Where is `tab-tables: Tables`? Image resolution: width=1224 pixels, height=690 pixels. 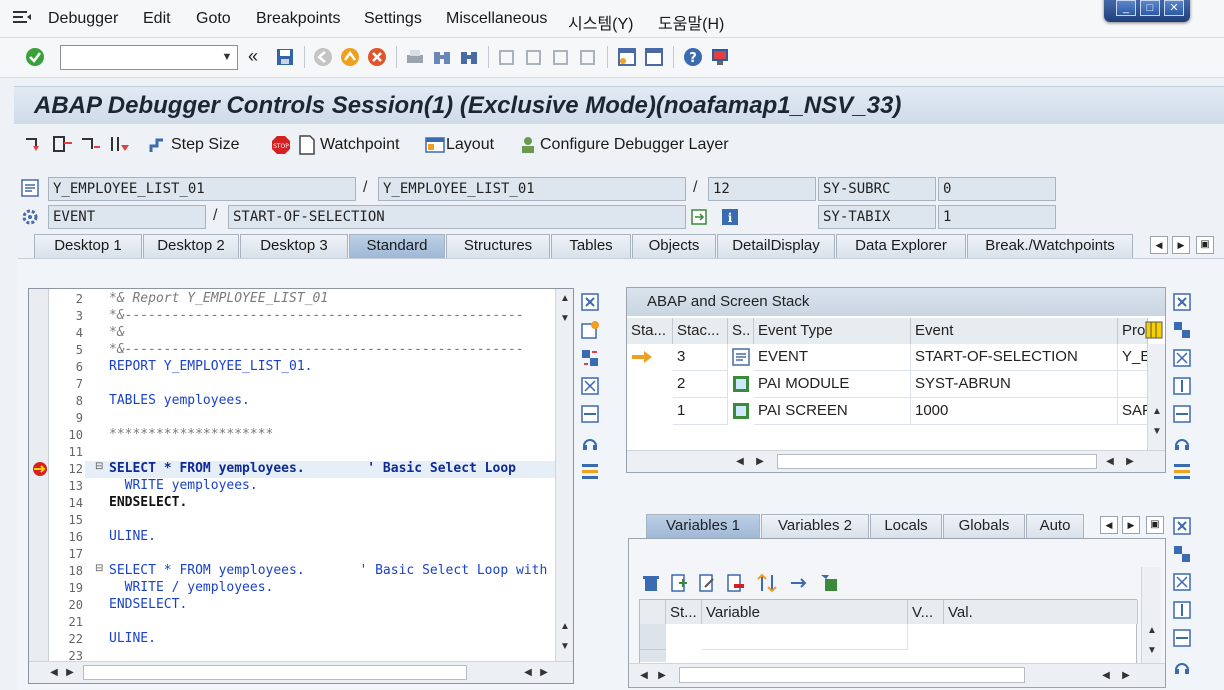 tab-tables: Tables is located at coordinates (591, 246).